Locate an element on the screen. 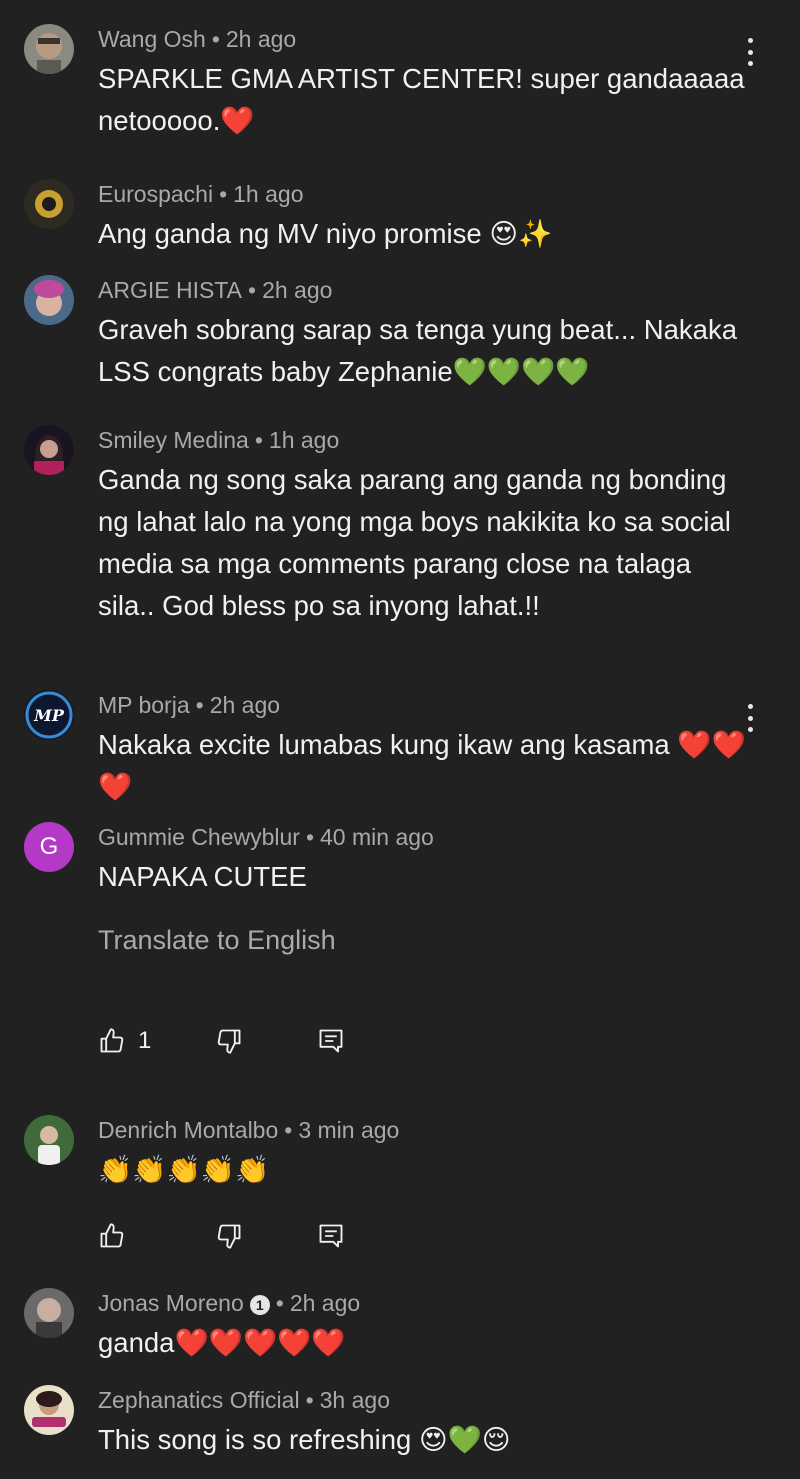 The height and width of the screenshot is (1479, 800). svg-text: MP is located at coordinates (49, 715).